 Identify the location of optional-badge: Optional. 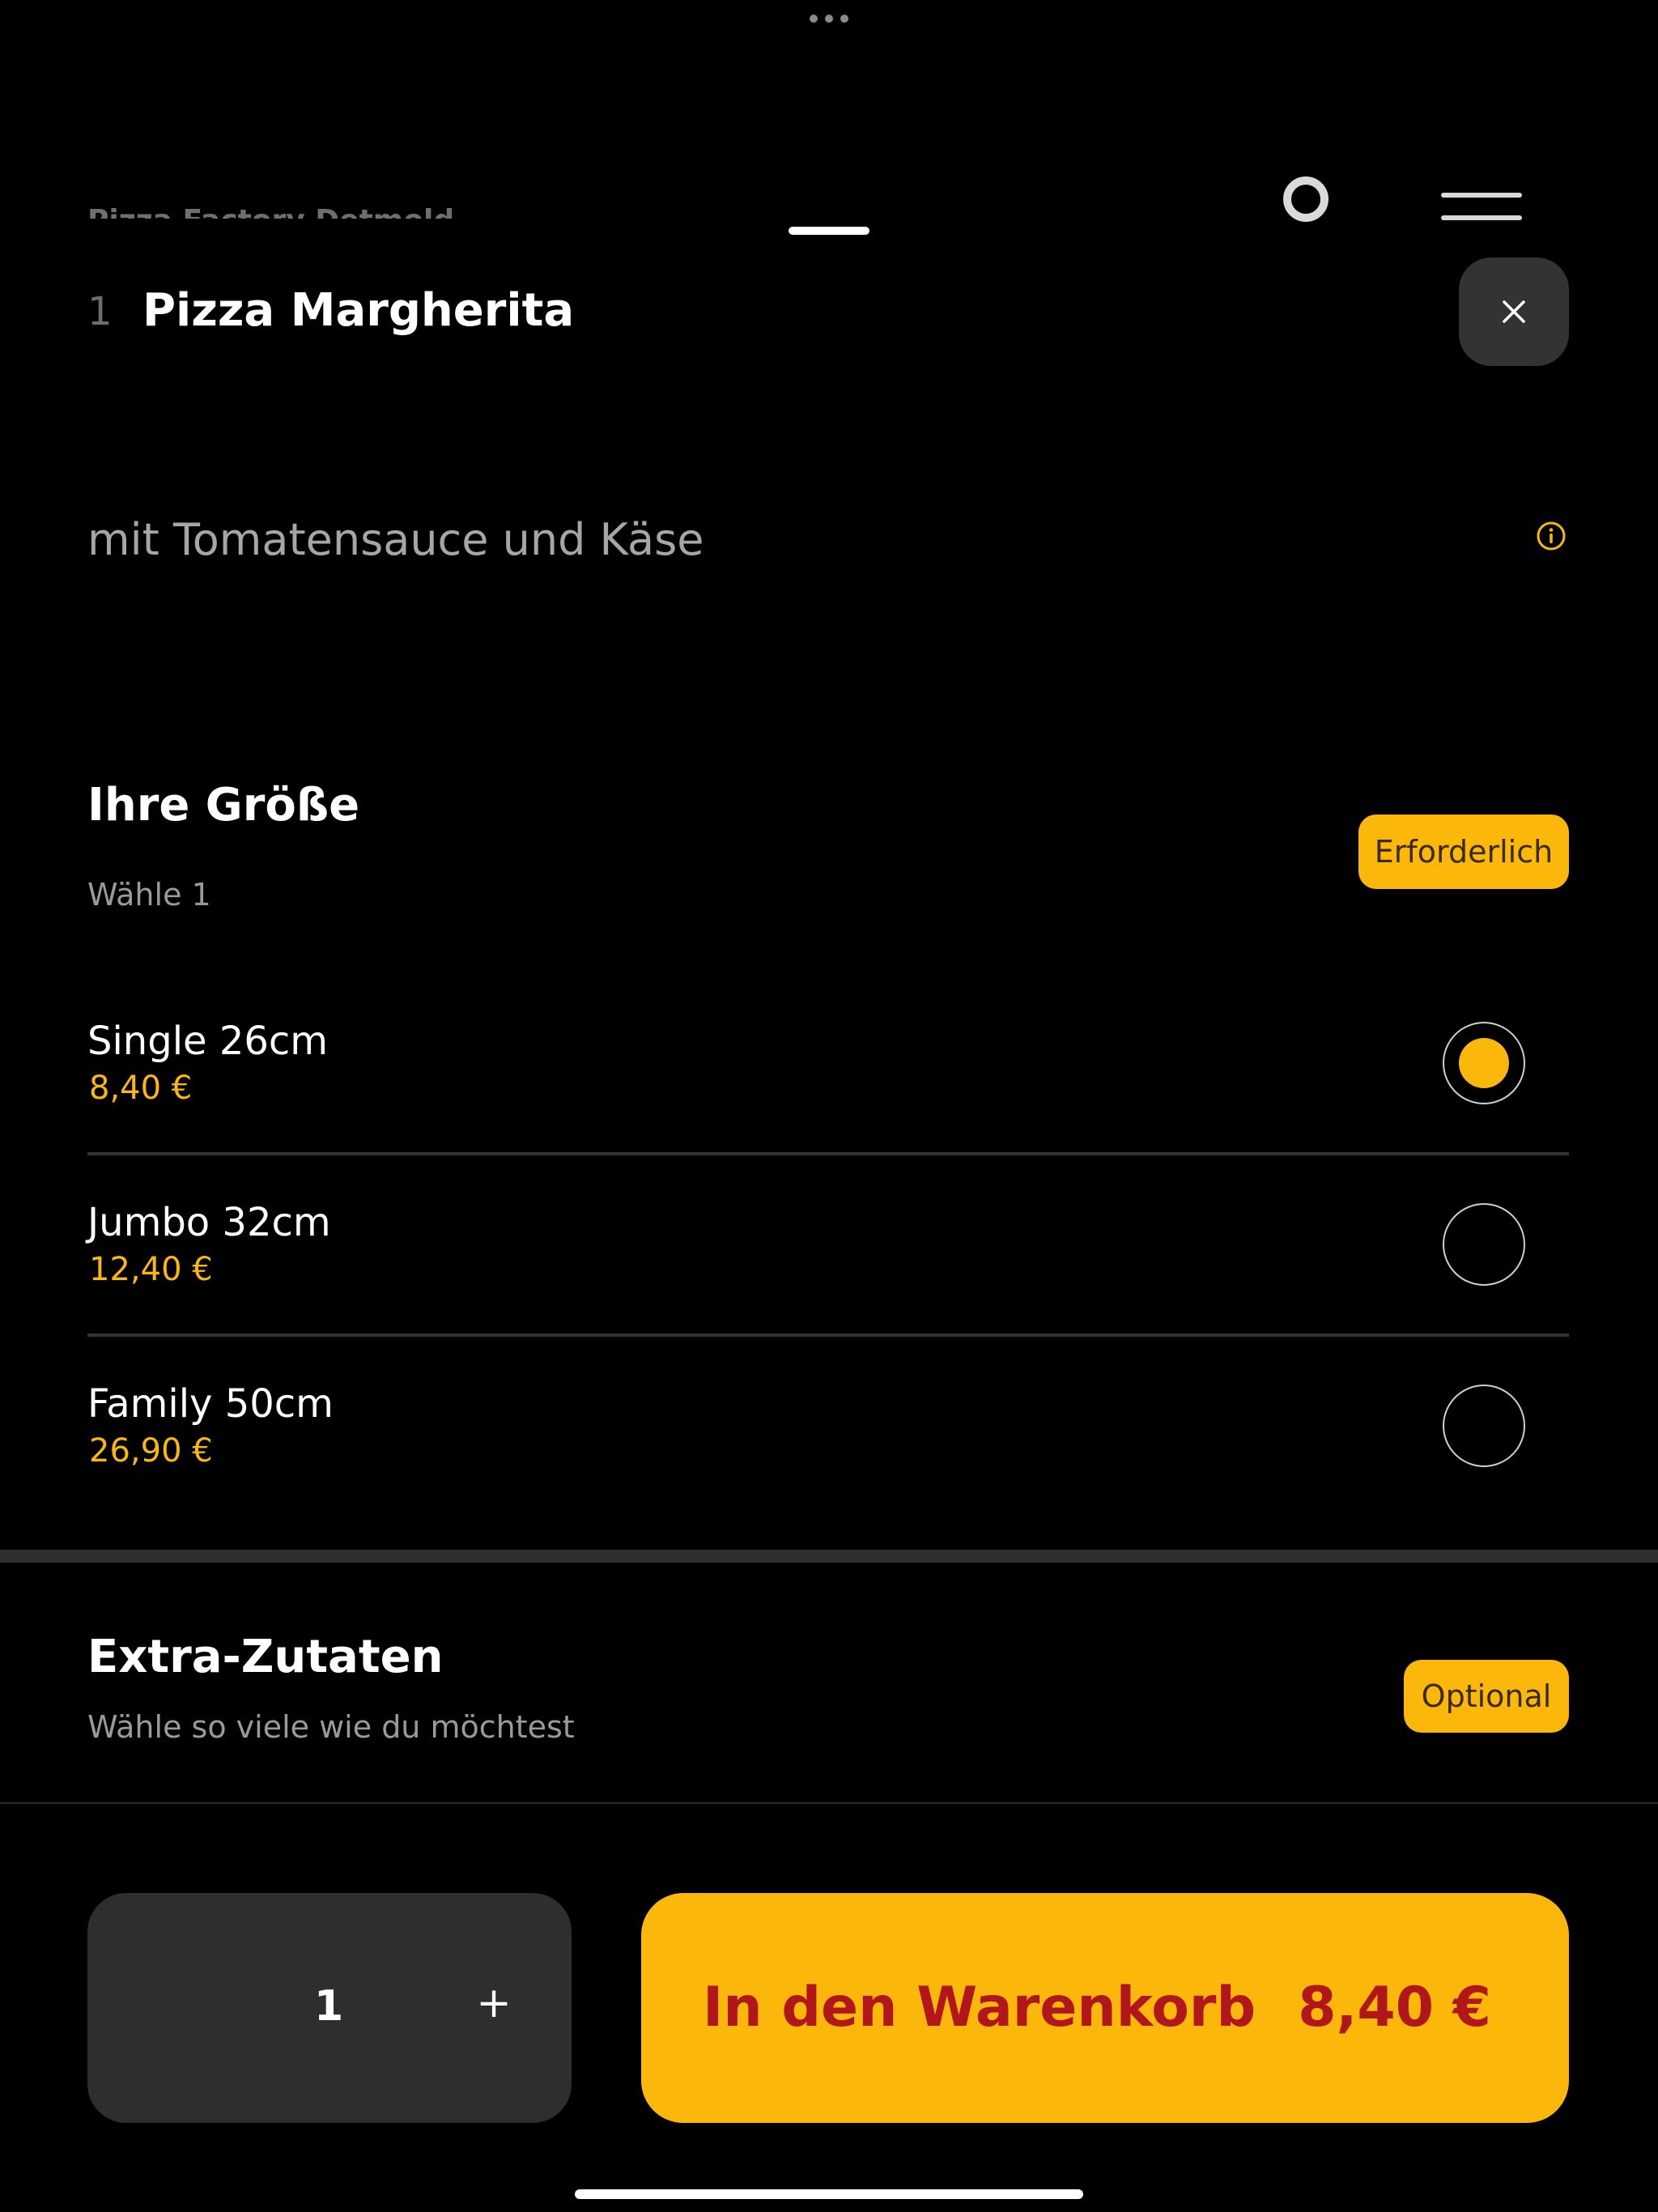
(1486, 1696).